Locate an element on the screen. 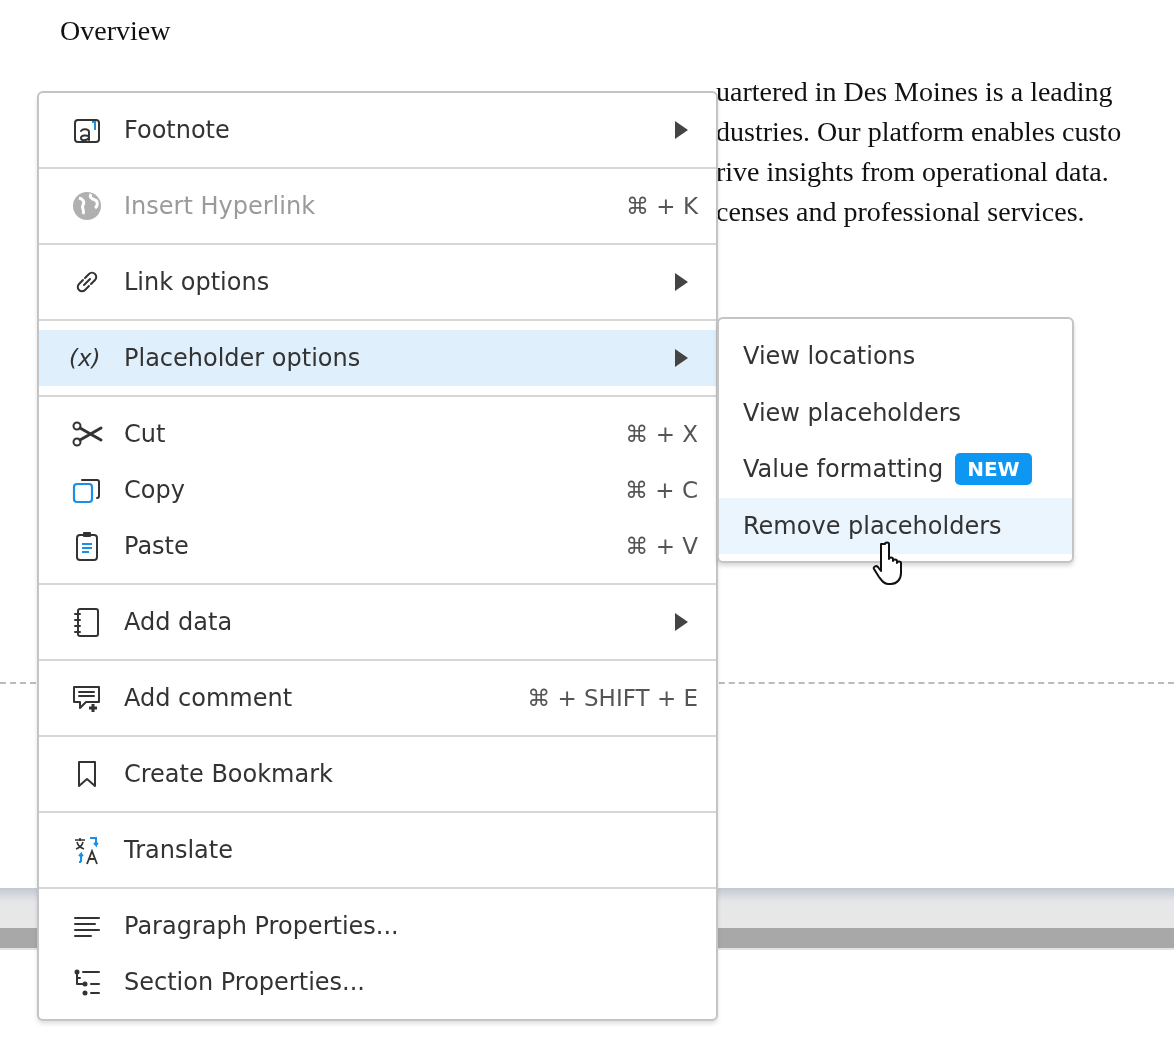 Image resolution: width=1174 pixels, height=1040 pixels. body-text-line: dustries. Our platform enables custo is located at coordinates (919, 132).